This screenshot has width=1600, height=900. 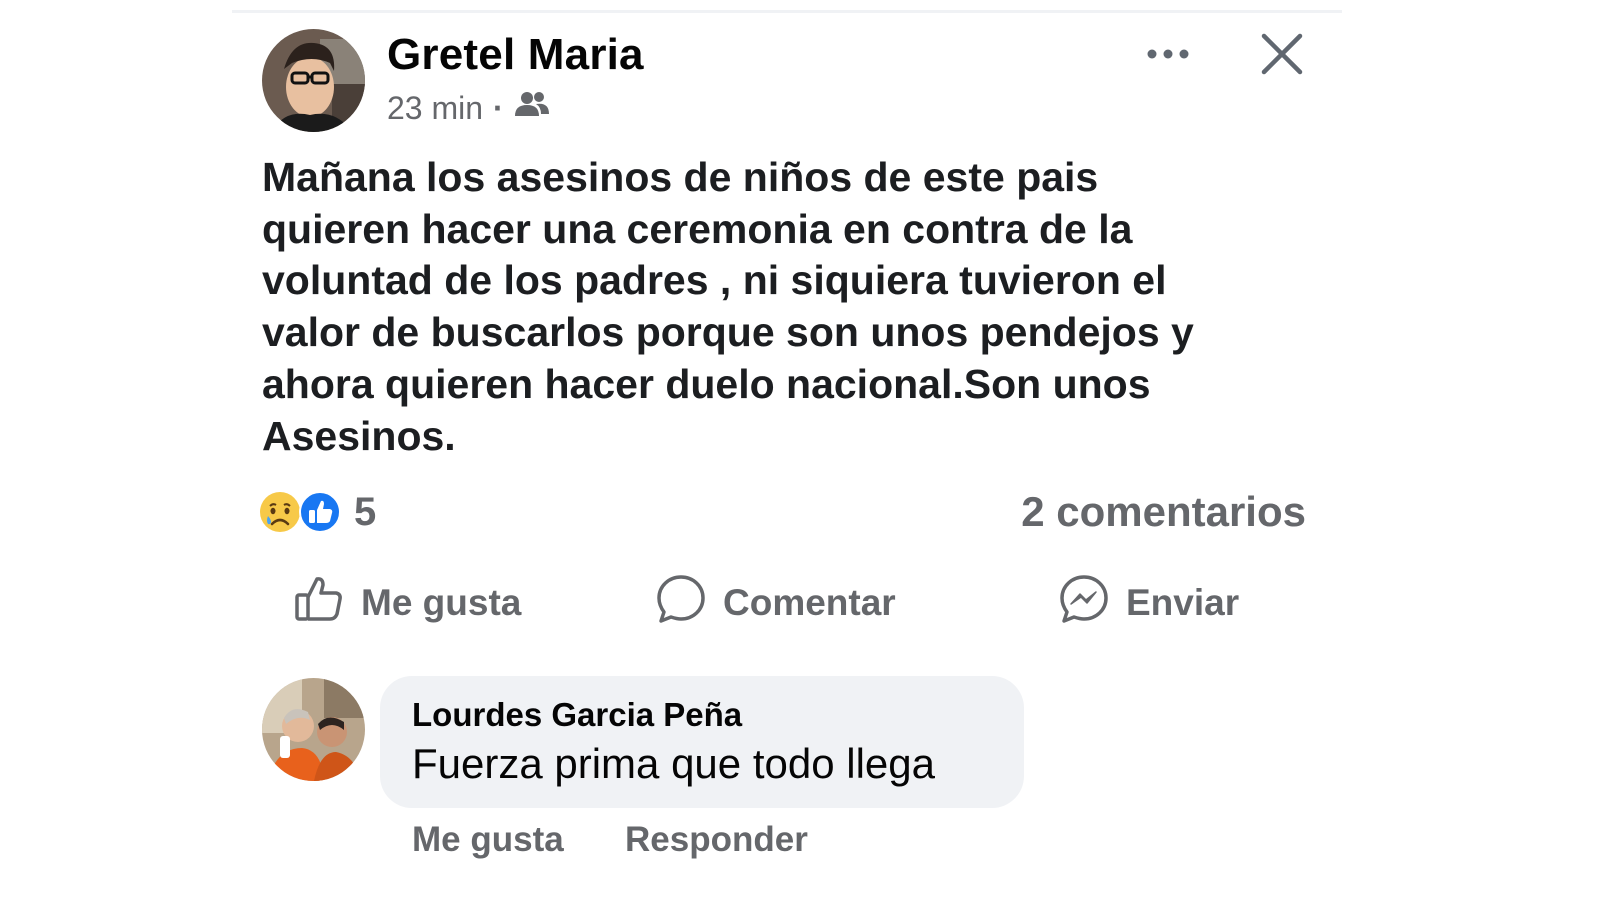 I want to click on post-timestamp: 23 min, so click(x=435, y=108).